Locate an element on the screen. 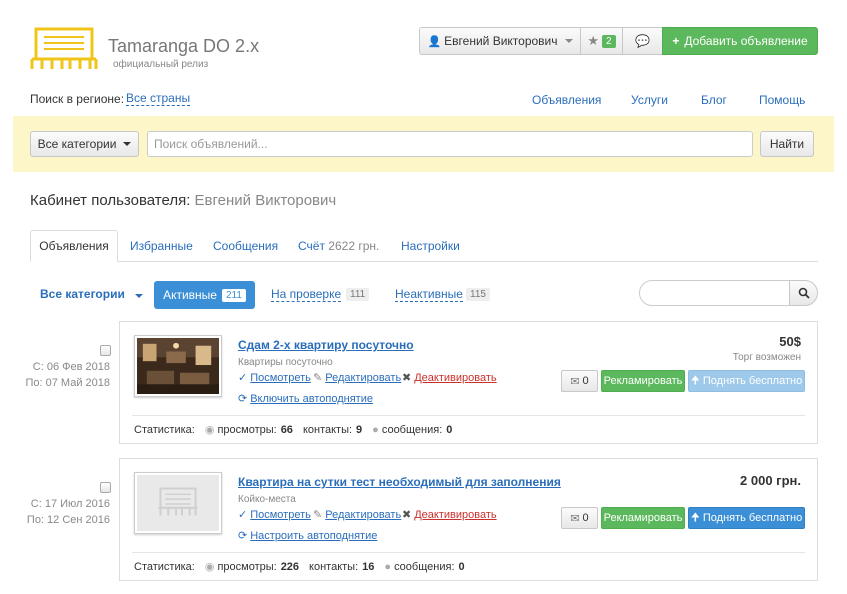 This screenshot has height=594, width=847. nav-item-help: Помощь is located at coordinates (782, 100).